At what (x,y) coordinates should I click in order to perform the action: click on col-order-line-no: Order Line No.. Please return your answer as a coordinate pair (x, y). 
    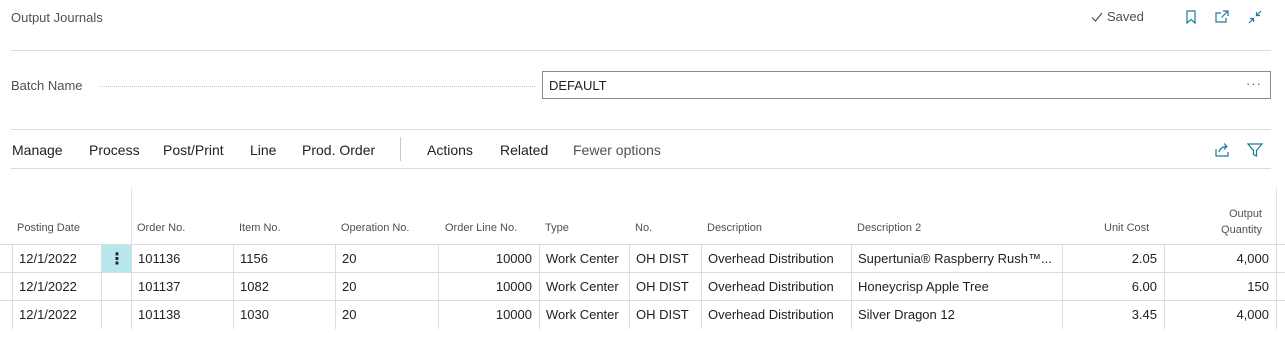
    Looking at the image, I should click on (481, 228).